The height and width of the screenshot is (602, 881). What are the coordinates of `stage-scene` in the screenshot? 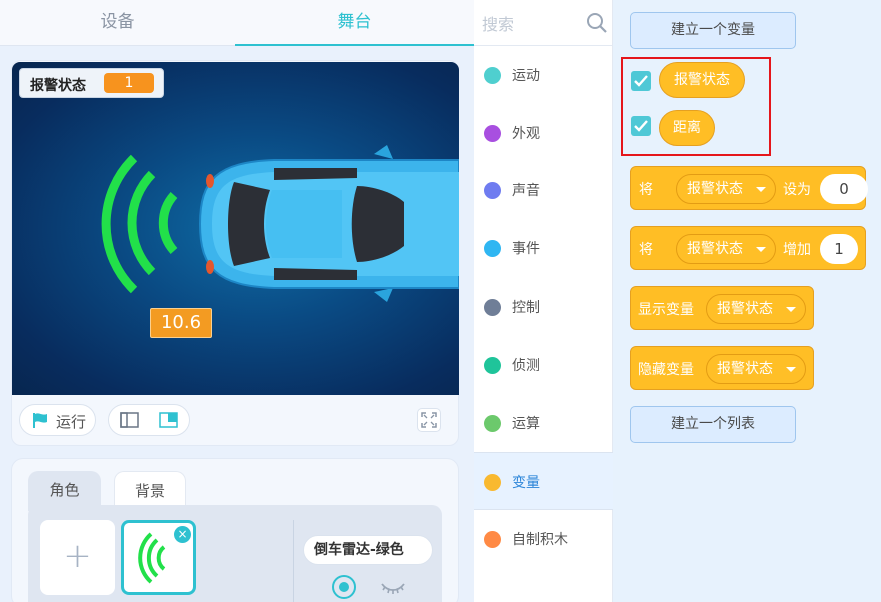 It's located at (280, 223).